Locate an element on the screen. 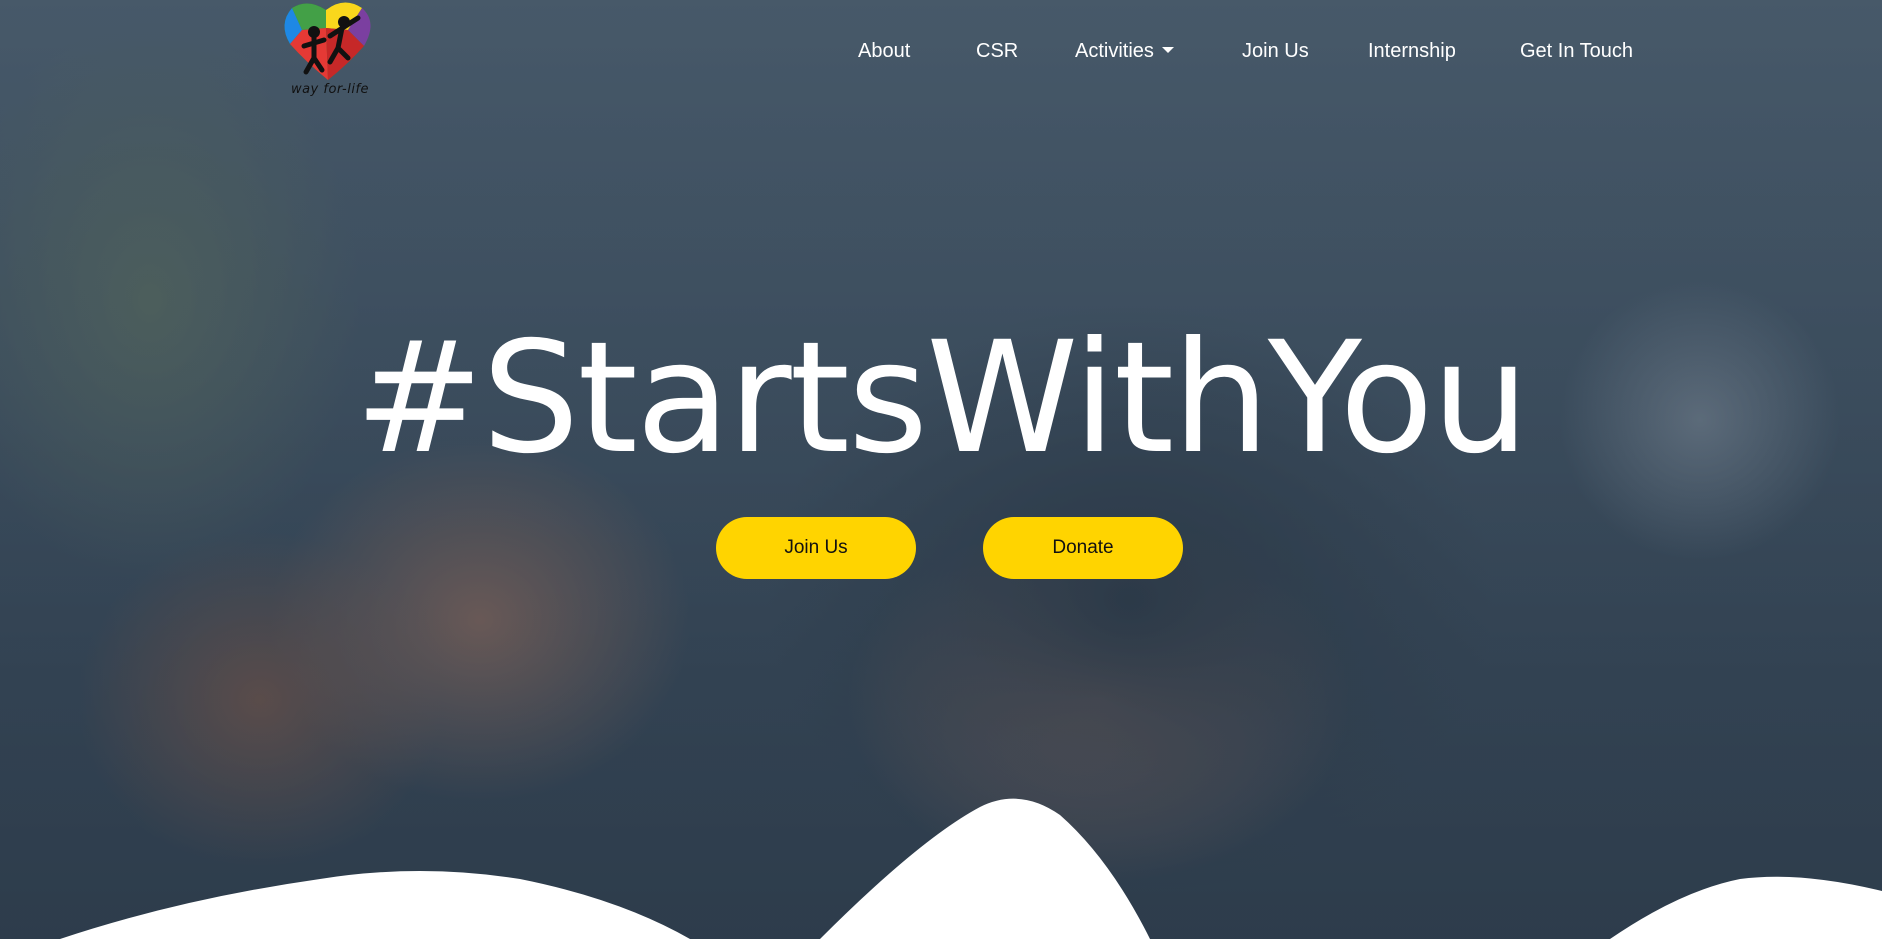  nav-item-internship: Internship is located at coordinates (1412, 51).